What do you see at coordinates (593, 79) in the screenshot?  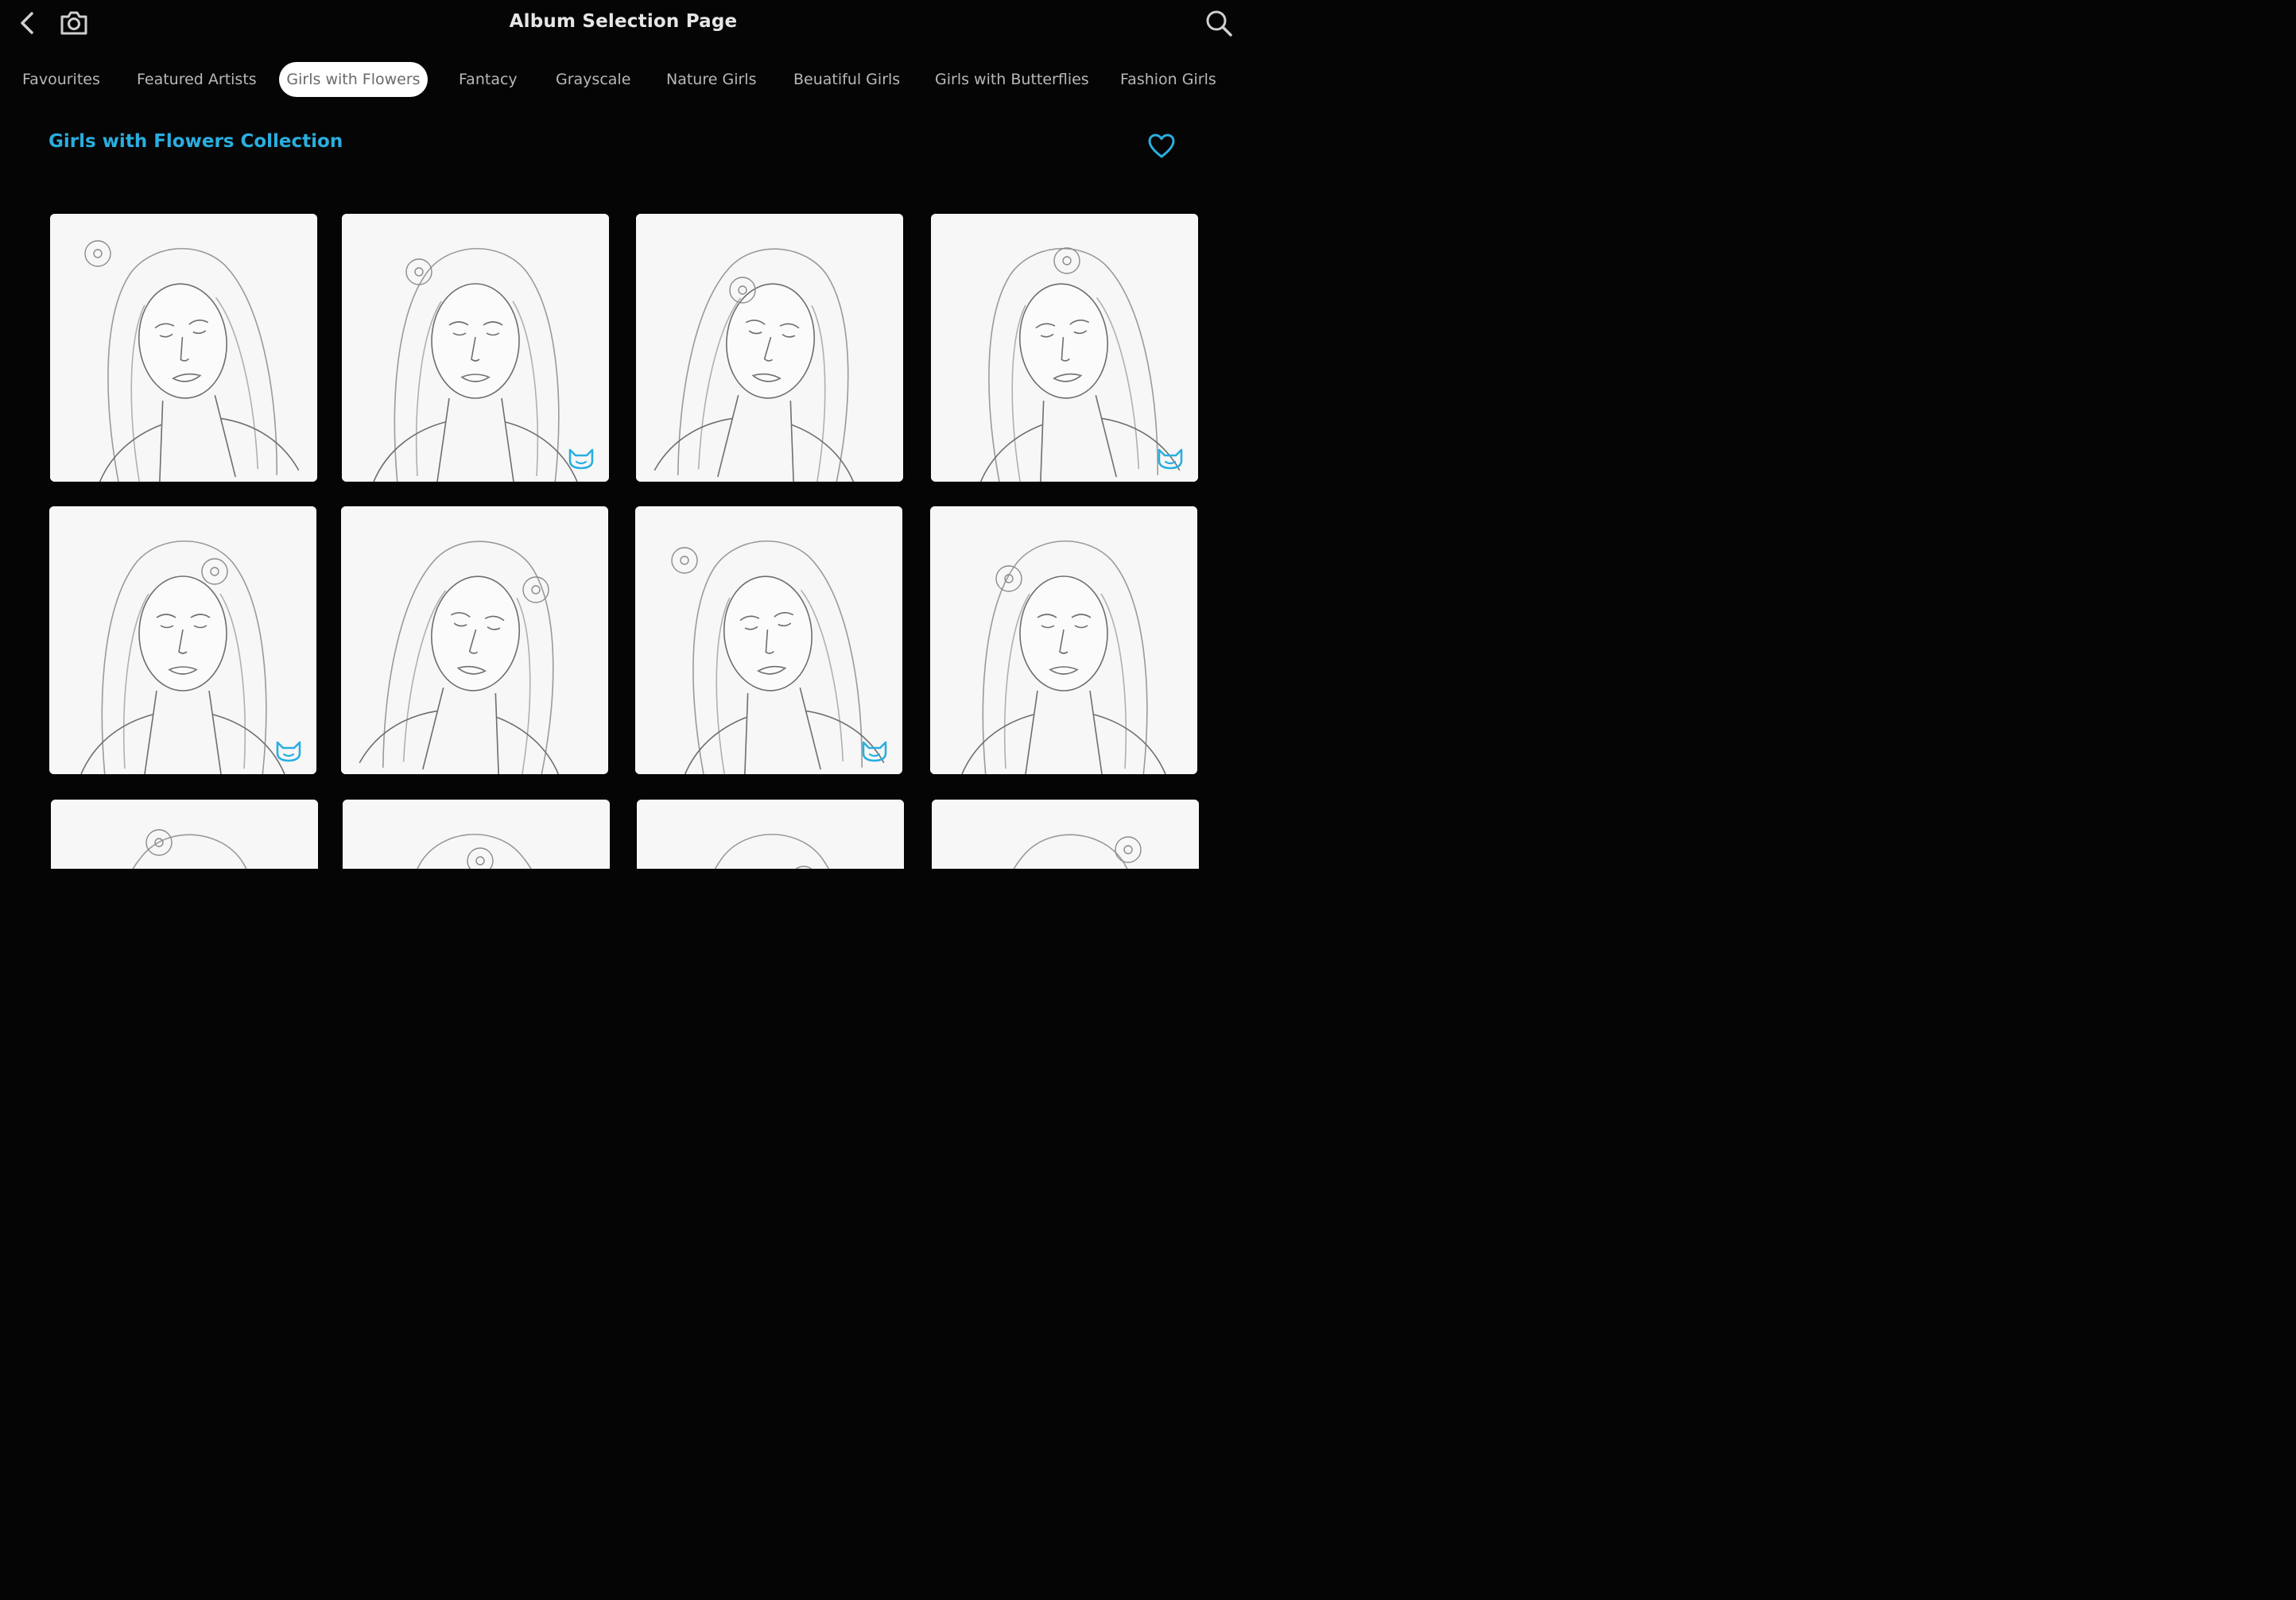 I see `tab-grayscale: Grayscale` at bounding box center [593, 79].